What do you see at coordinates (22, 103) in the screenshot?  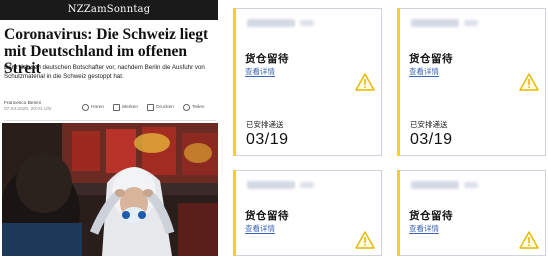 I see `author-name: Francesco Benini` at bounding box center [22, 103].